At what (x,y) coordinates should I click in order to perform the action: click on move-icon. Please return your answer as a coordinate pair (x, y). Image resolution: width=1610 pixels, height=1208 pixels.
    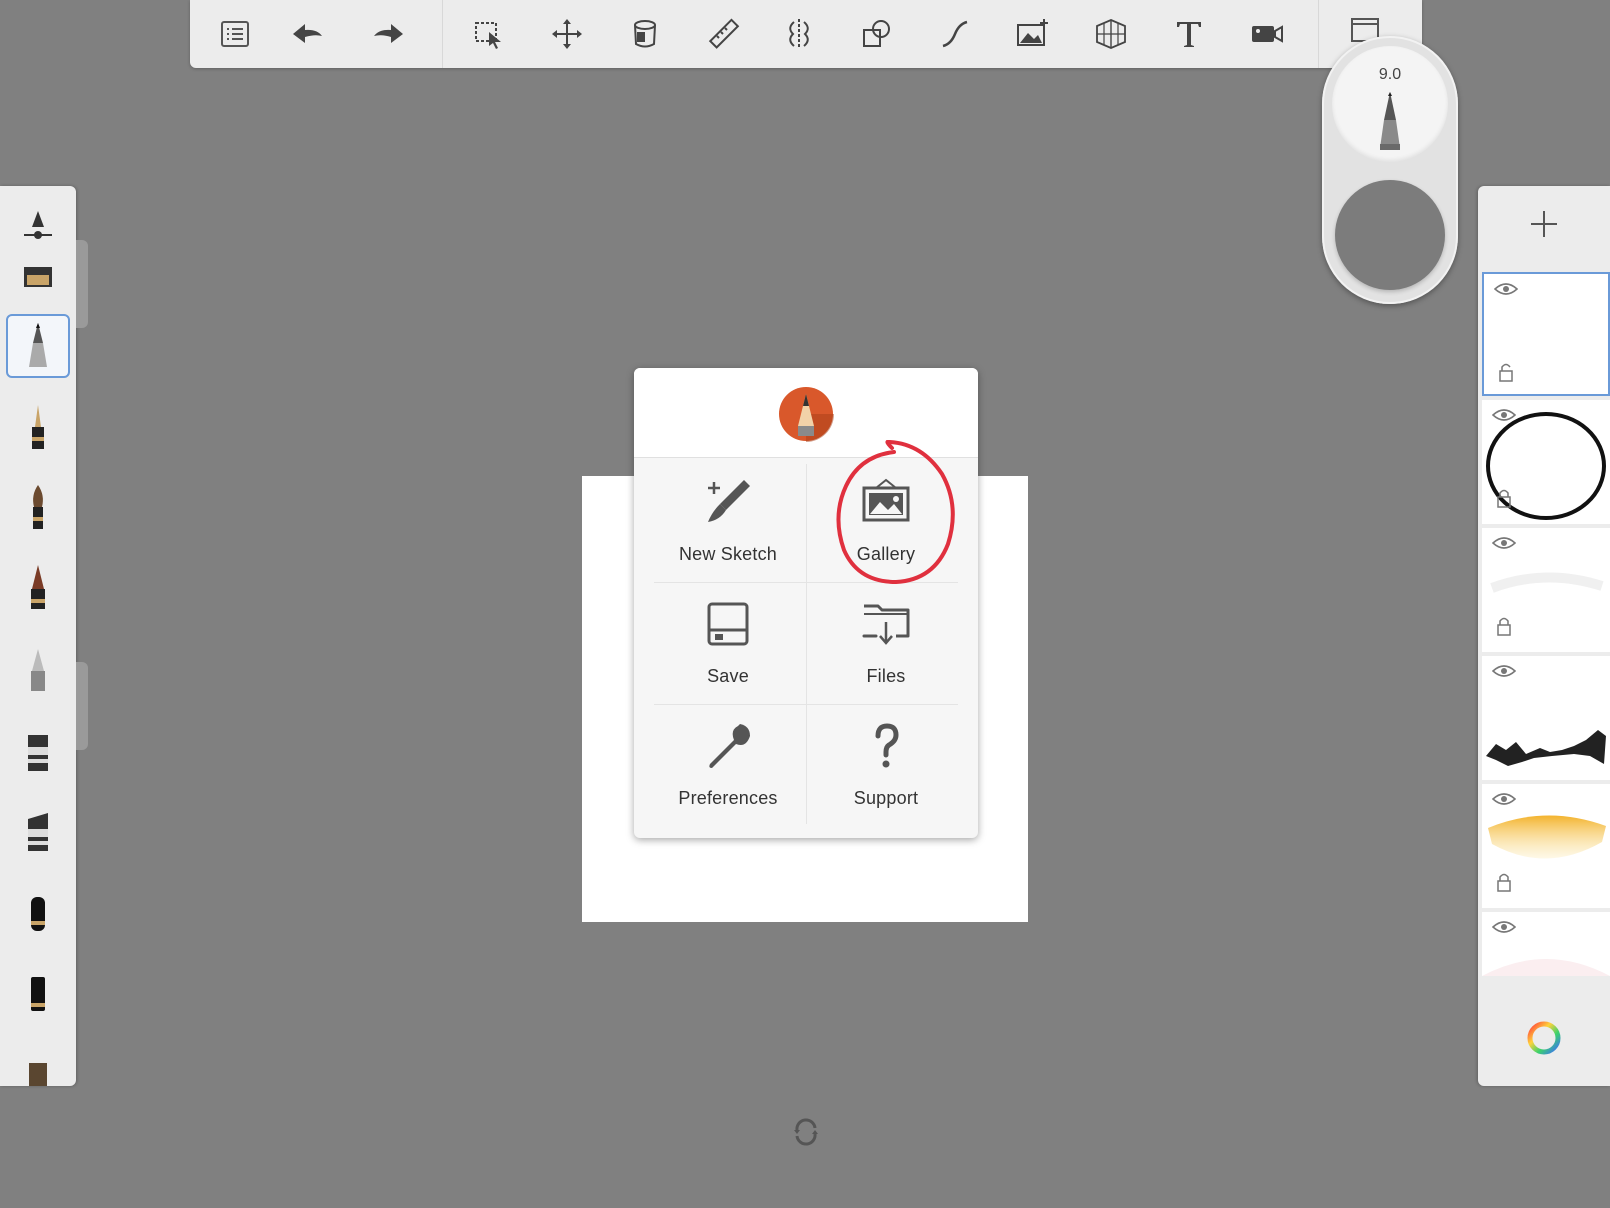
    Looking at the image, I should click on (567, 34).